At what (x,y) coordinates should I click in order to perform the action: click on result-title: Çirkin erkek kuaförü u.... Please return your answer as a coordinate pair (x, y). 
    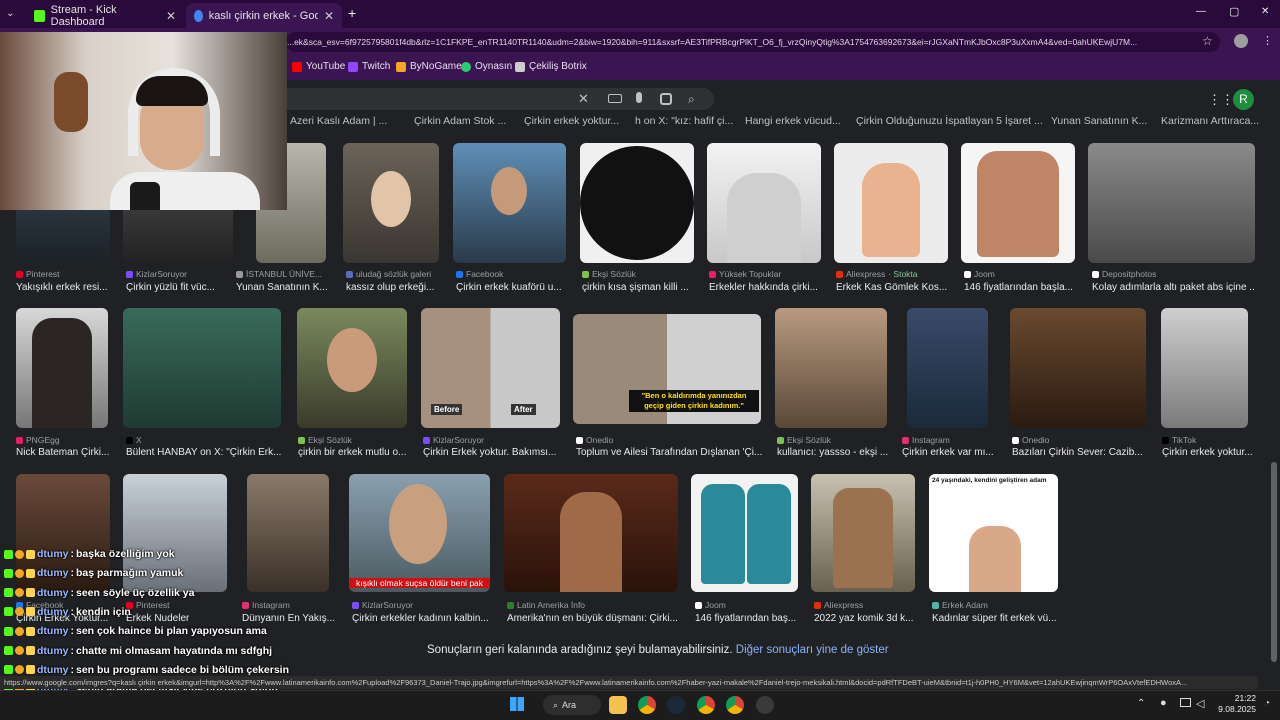
    Looking at the image, I should click on (509, 287).